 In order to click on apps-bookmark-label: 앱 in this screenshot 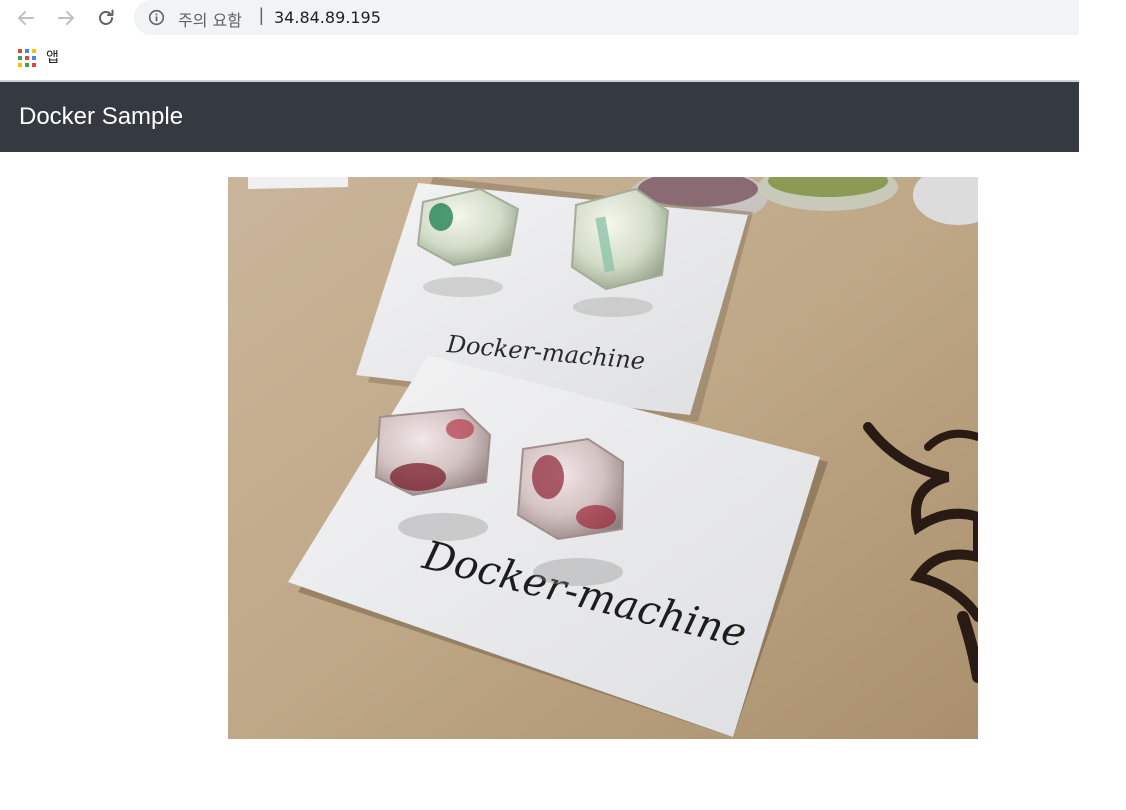, I will do `click(52, 57)`.